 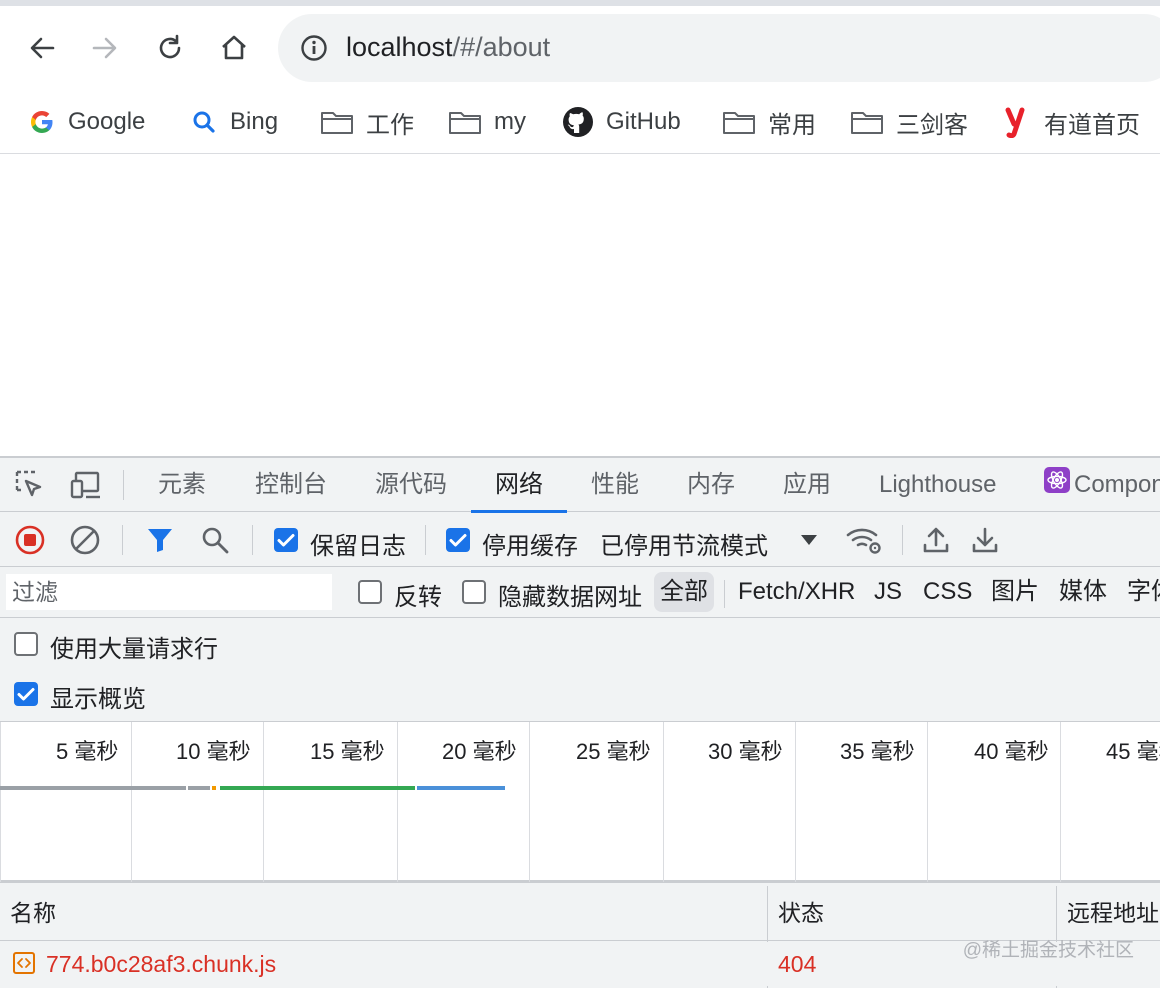 I want to click on tab-memory: 内存, so click(x=711, y=485).